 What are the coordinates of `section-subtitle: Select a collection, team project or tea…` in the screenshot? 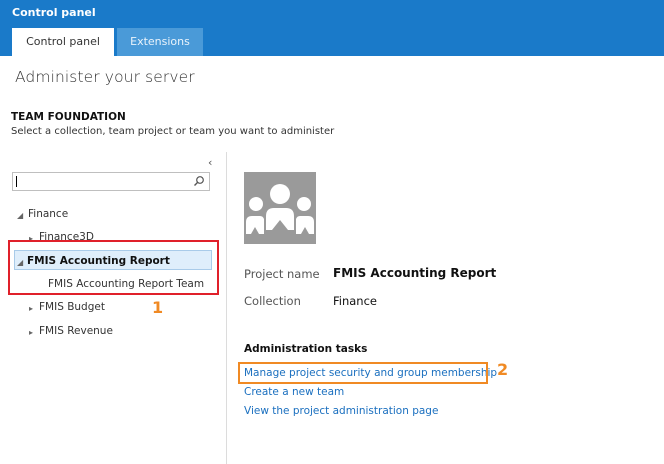 It's located at (173, 131).